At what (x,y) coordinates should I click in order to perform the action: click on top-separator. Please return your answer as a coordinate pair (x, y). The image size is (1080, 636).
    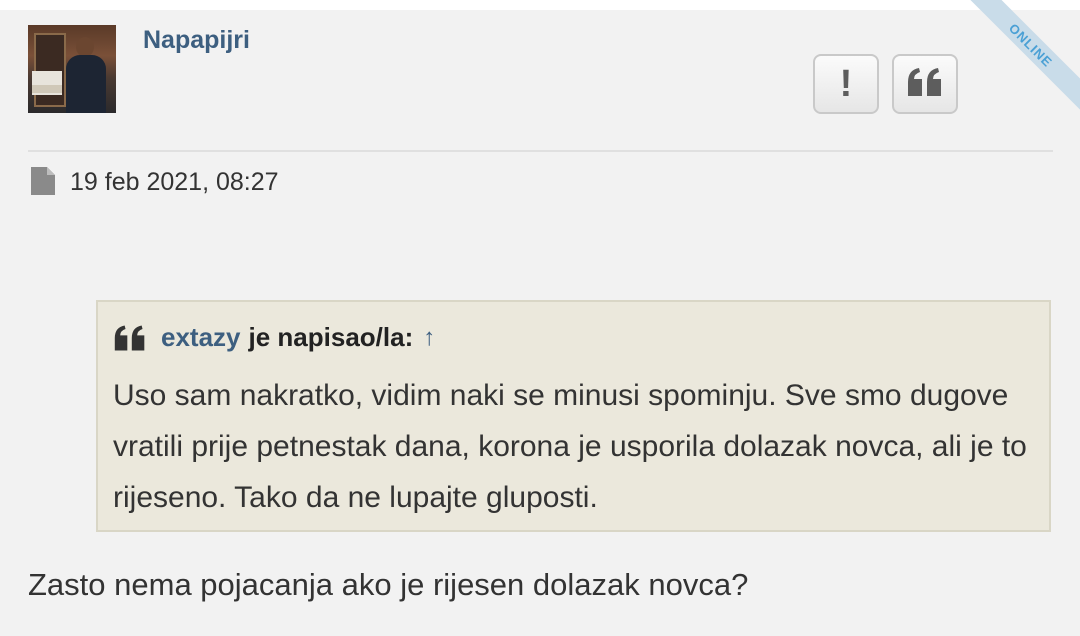
    Looking at the image, I should click on (540, 5).